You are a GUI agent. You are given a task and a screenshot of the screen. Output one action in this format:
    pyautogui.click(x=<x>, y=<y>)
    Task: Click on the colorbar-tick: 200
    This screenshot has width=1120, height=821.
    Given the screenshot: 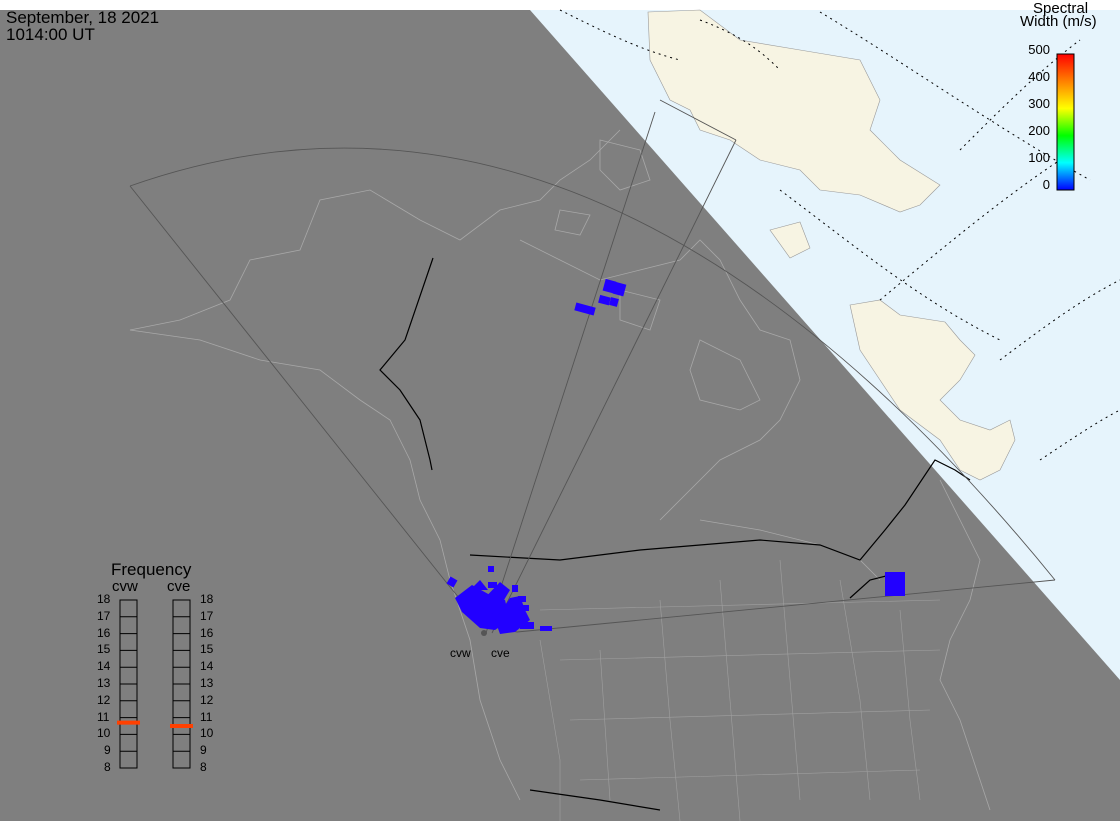 What is the action you would take?
    pyautogui.click(x=1039, y=130)
    